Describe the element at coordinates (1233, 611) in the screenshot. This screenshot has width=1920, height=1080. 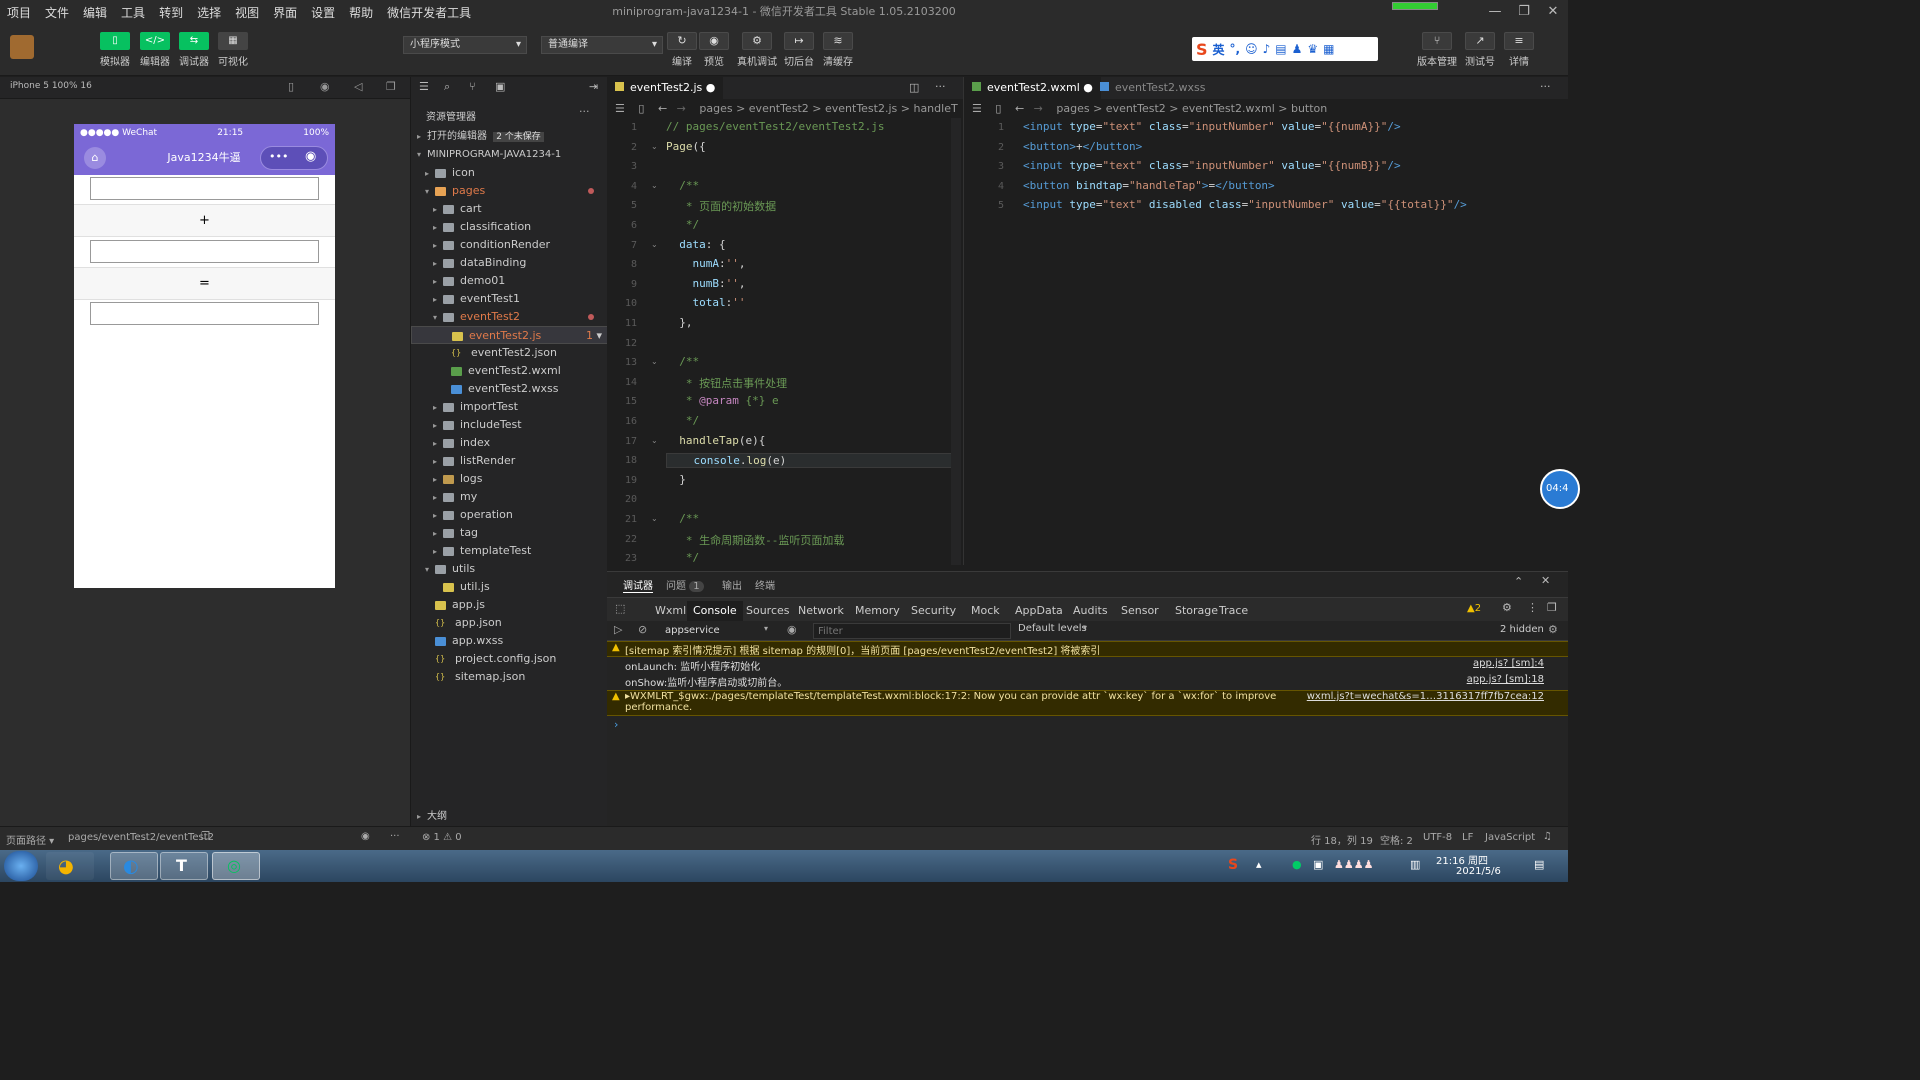
I see `devtools-tab: Trace` at that location.